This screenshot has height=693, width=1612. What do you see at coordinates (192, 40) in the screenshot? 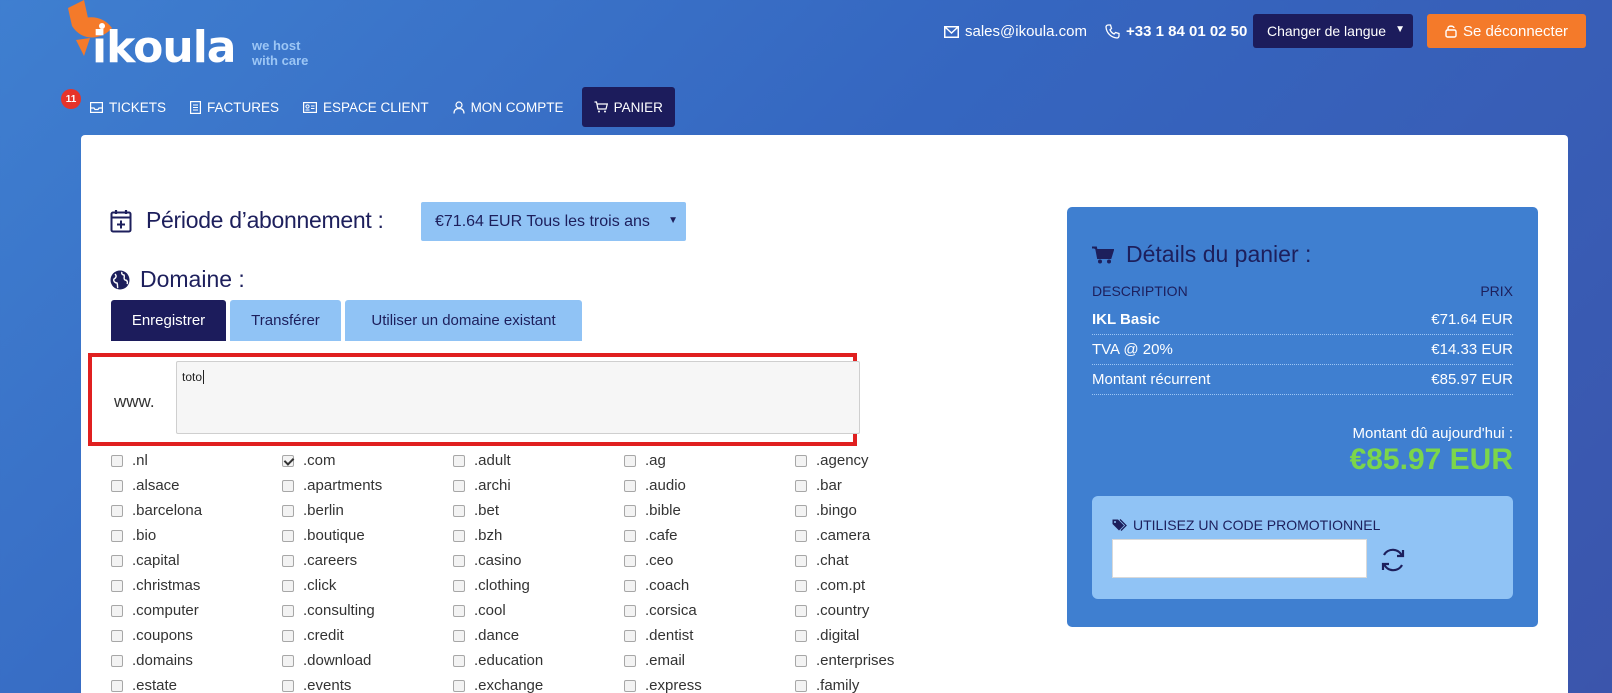
I see `ikoula-logo: ikoula we host with care` at bounding box center [192, 40].